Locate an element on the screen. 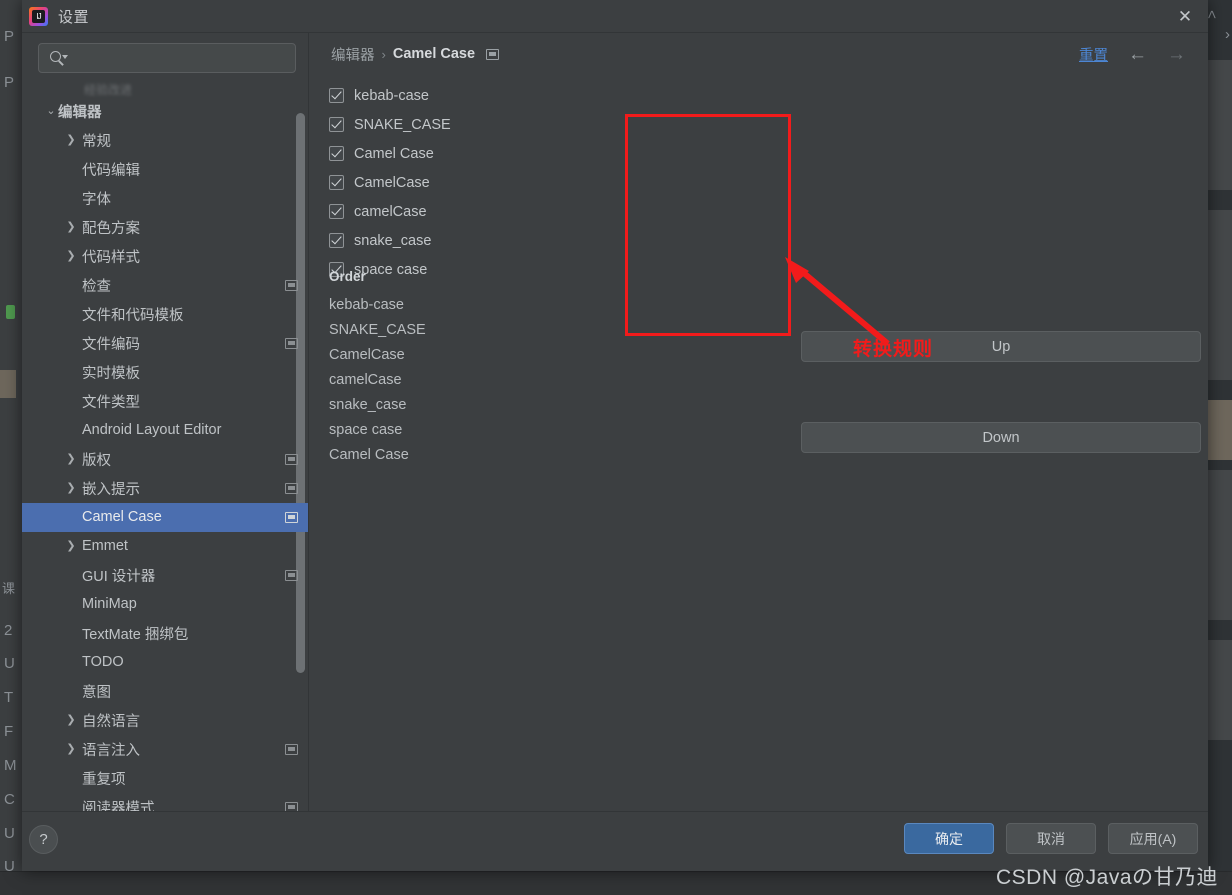  background-tan-marker is located at coordinates (8, 384).